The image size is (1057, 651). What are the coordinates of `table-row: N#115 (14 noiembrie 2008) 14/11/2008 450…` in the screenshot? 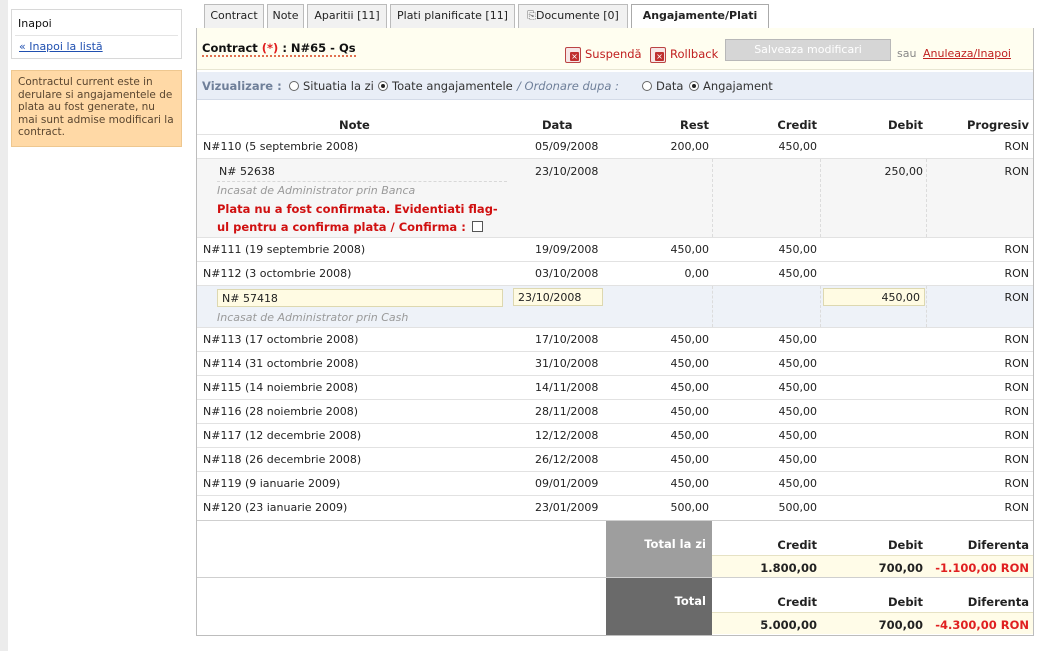 It's located at (615, 387).